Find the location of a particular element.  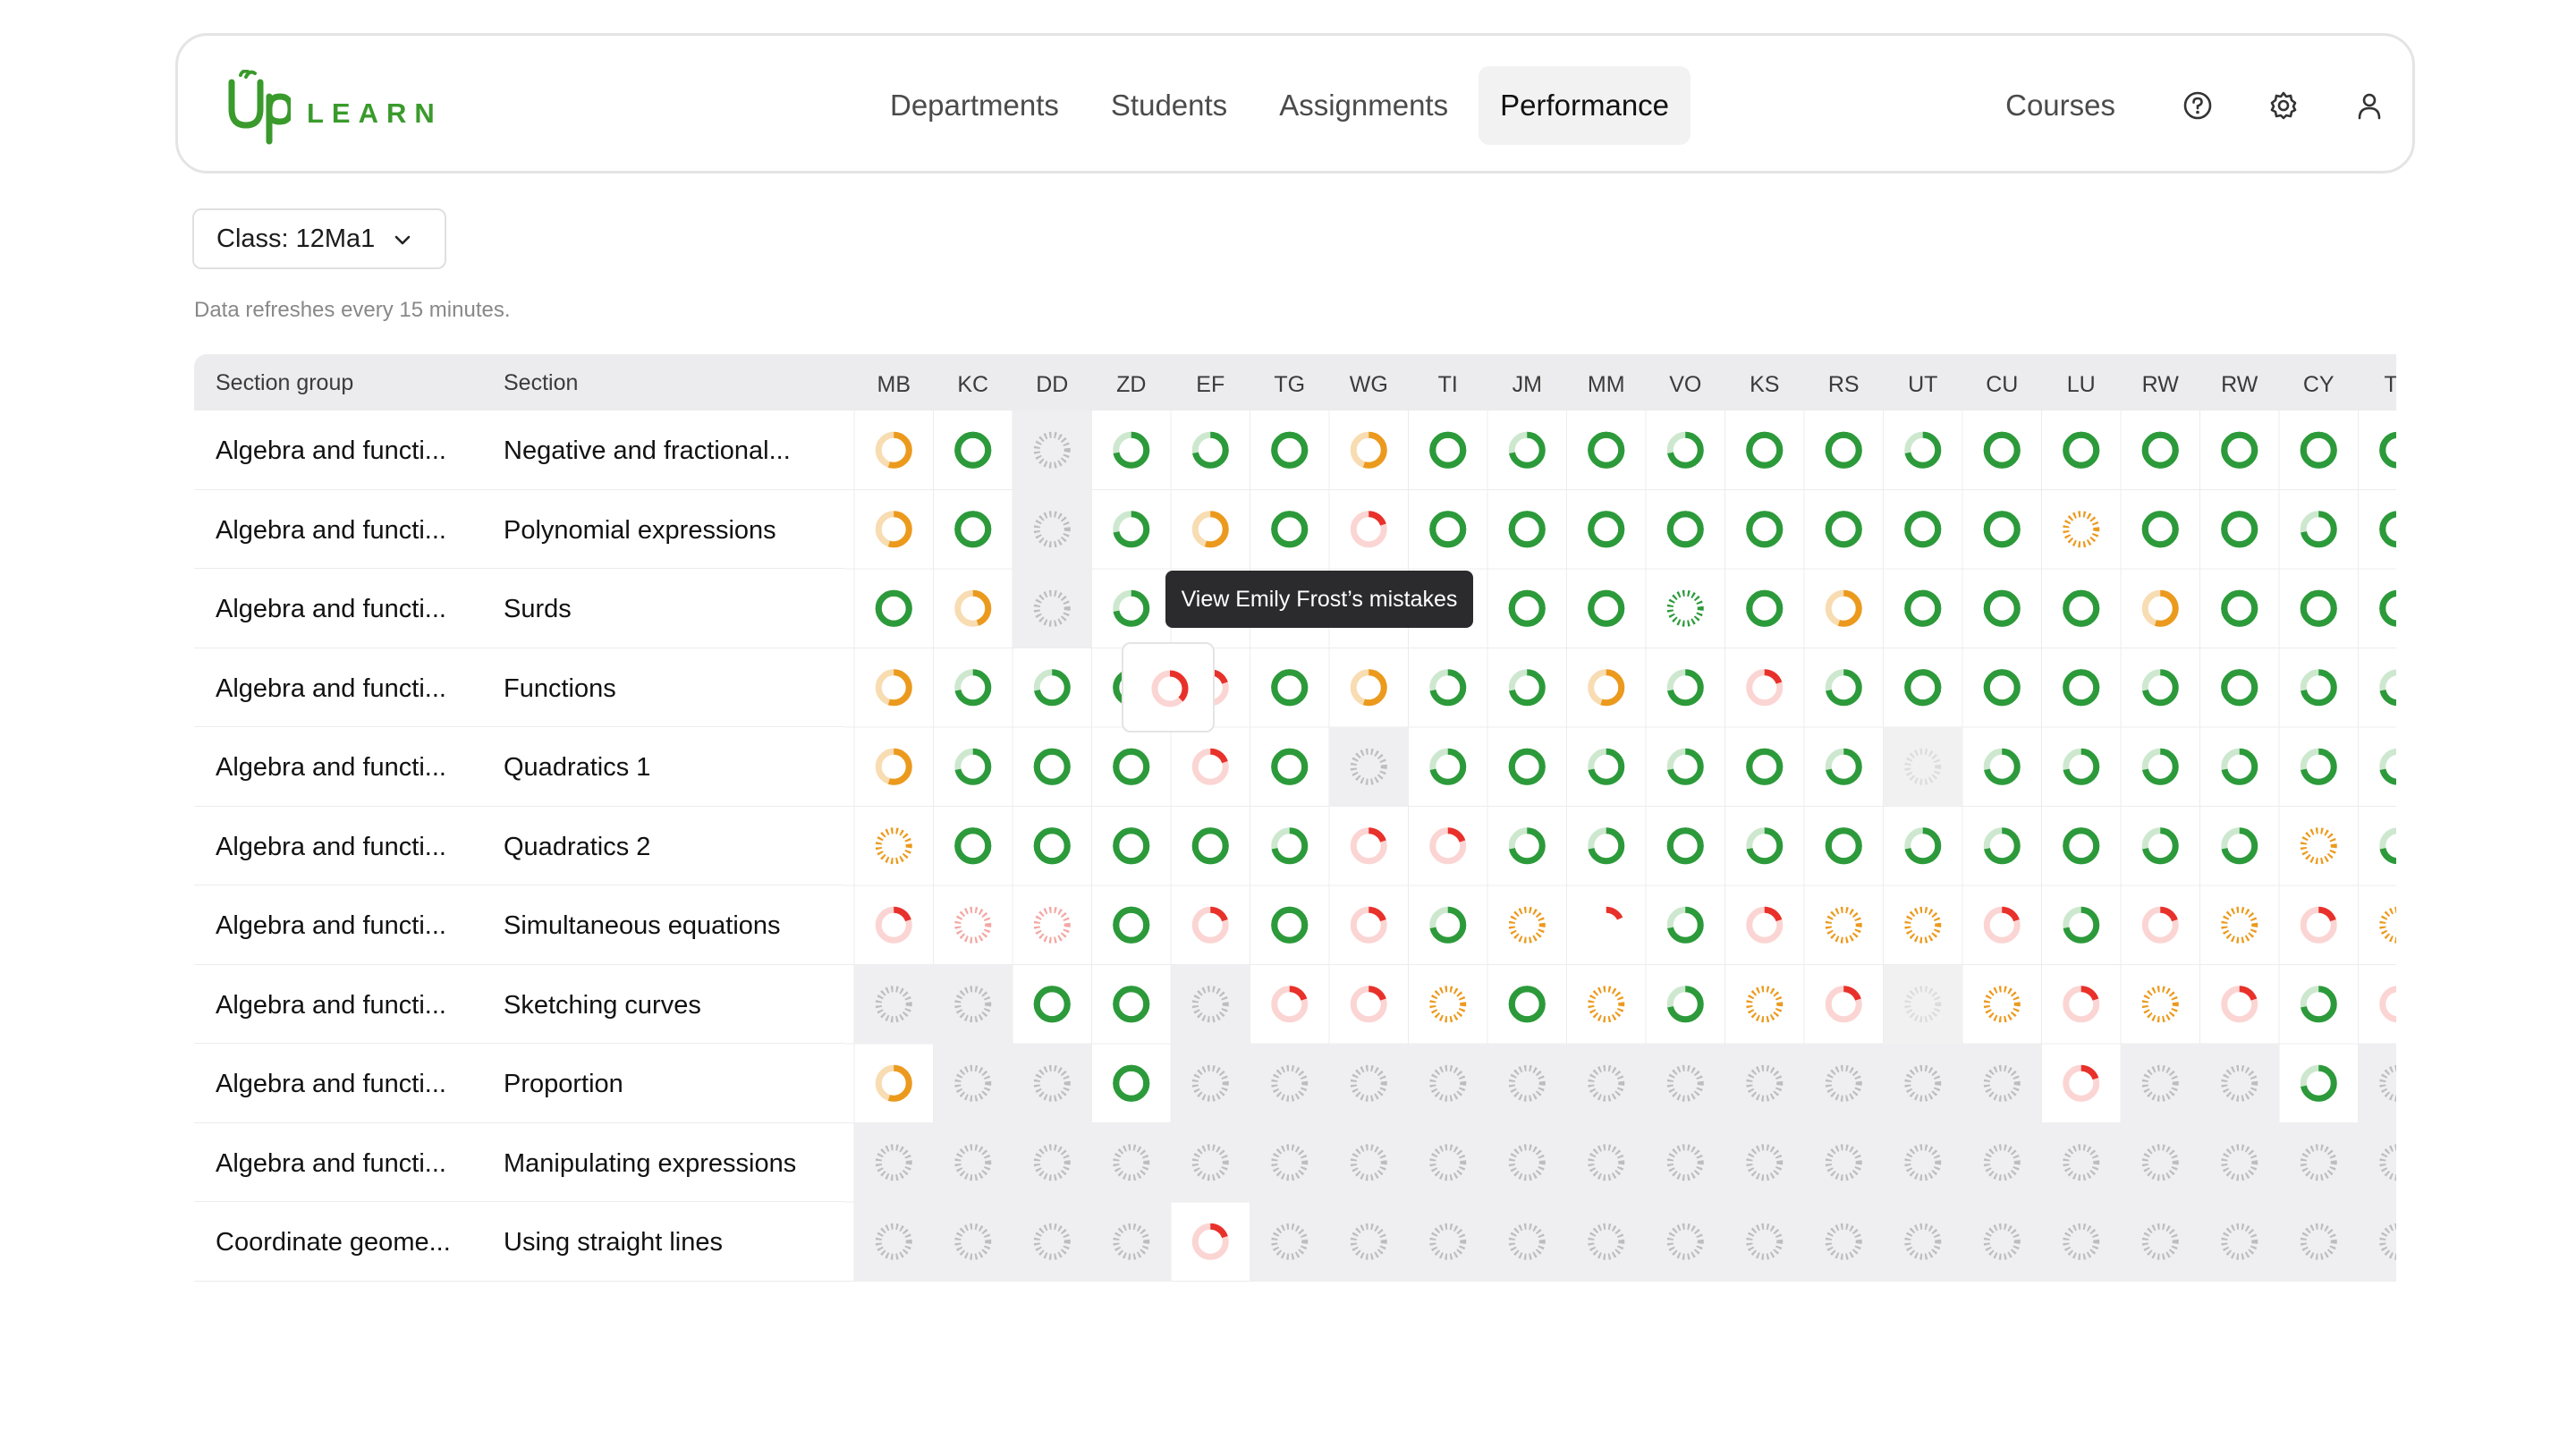

nav-departments: Departments is located at coordinates (974, 106).